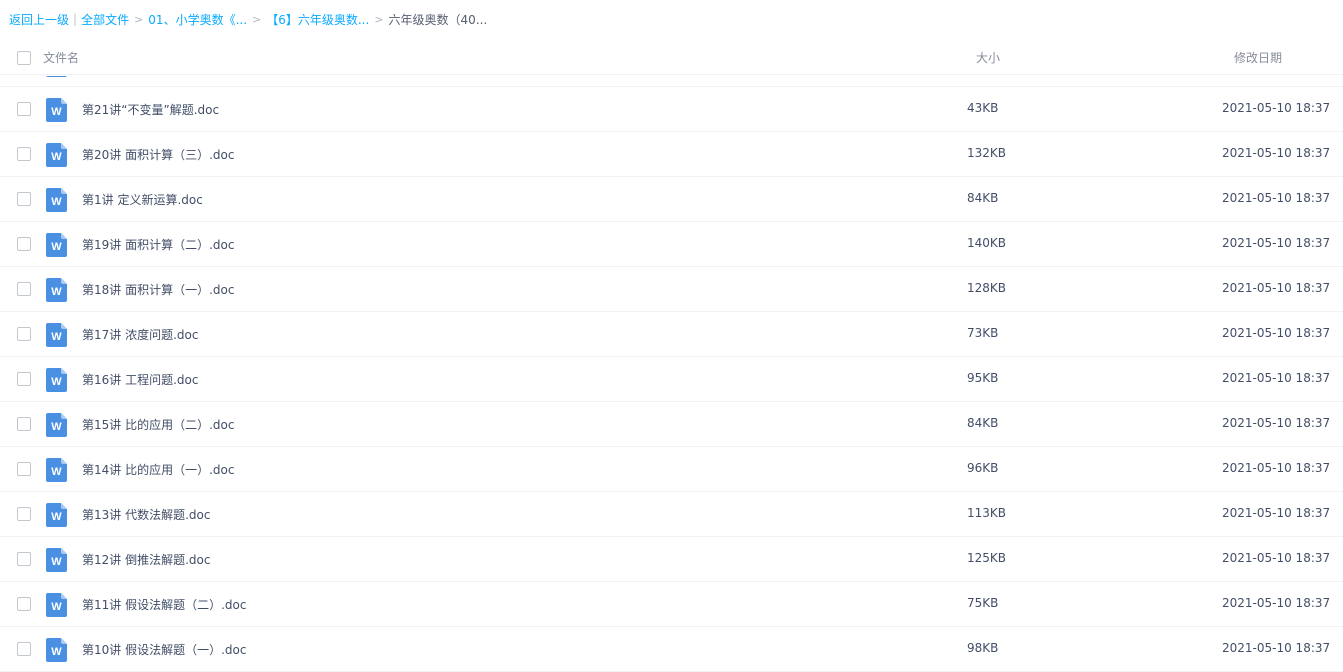 This screenshot has height=672, width=1343. Describe the element at coordinates (983, 423) in the screenshot. I see `file-size: 84KB` at that location.